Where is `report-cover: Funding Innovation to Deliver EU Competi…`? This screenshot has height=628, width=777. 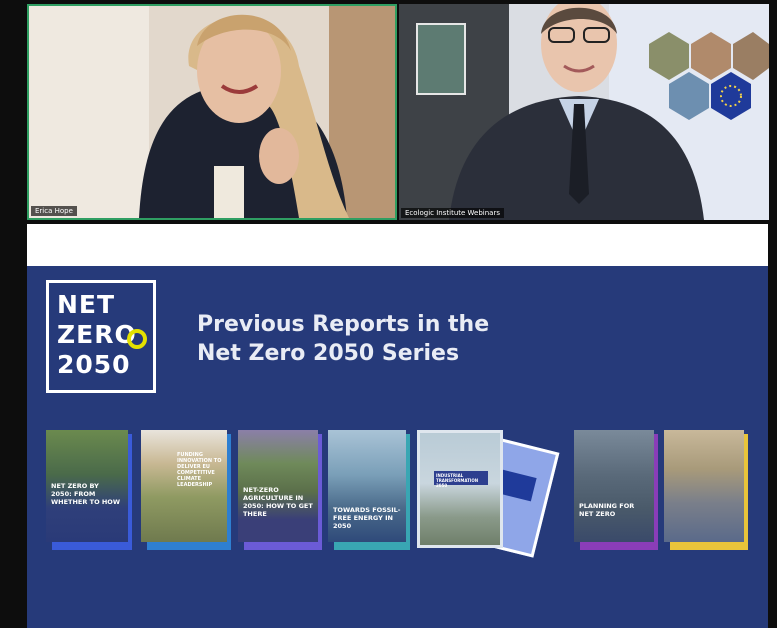 report-cover: Funding Innovation to Deliver EU Competi… is located at coordinates (187, 490).